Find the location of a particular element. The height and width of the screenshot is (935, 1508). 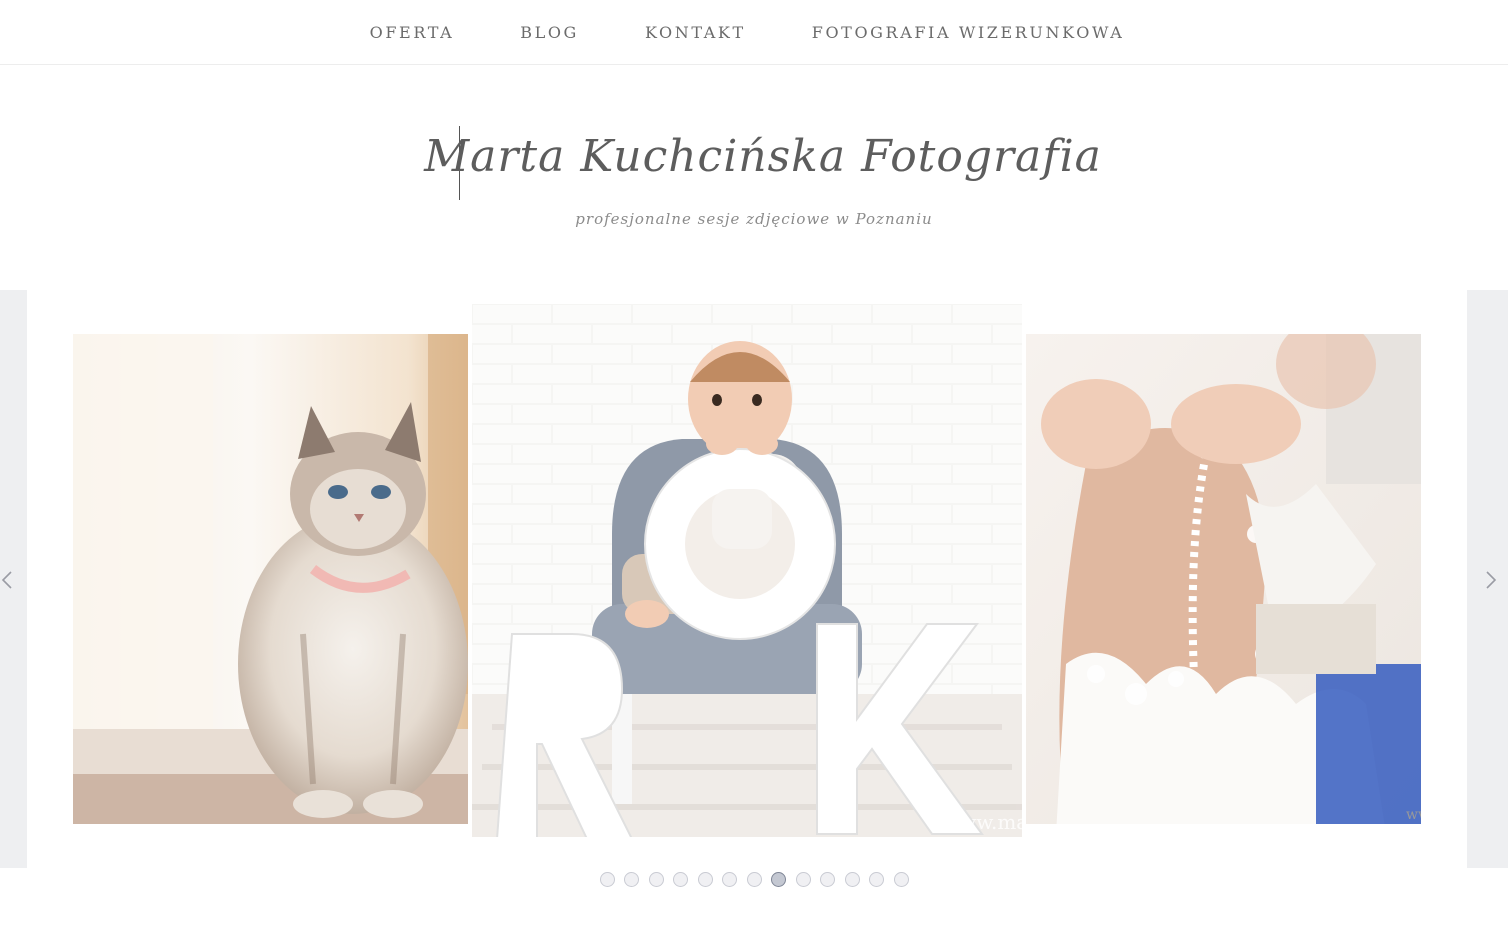

slider-prev-button is located at coordinates (8, 580).